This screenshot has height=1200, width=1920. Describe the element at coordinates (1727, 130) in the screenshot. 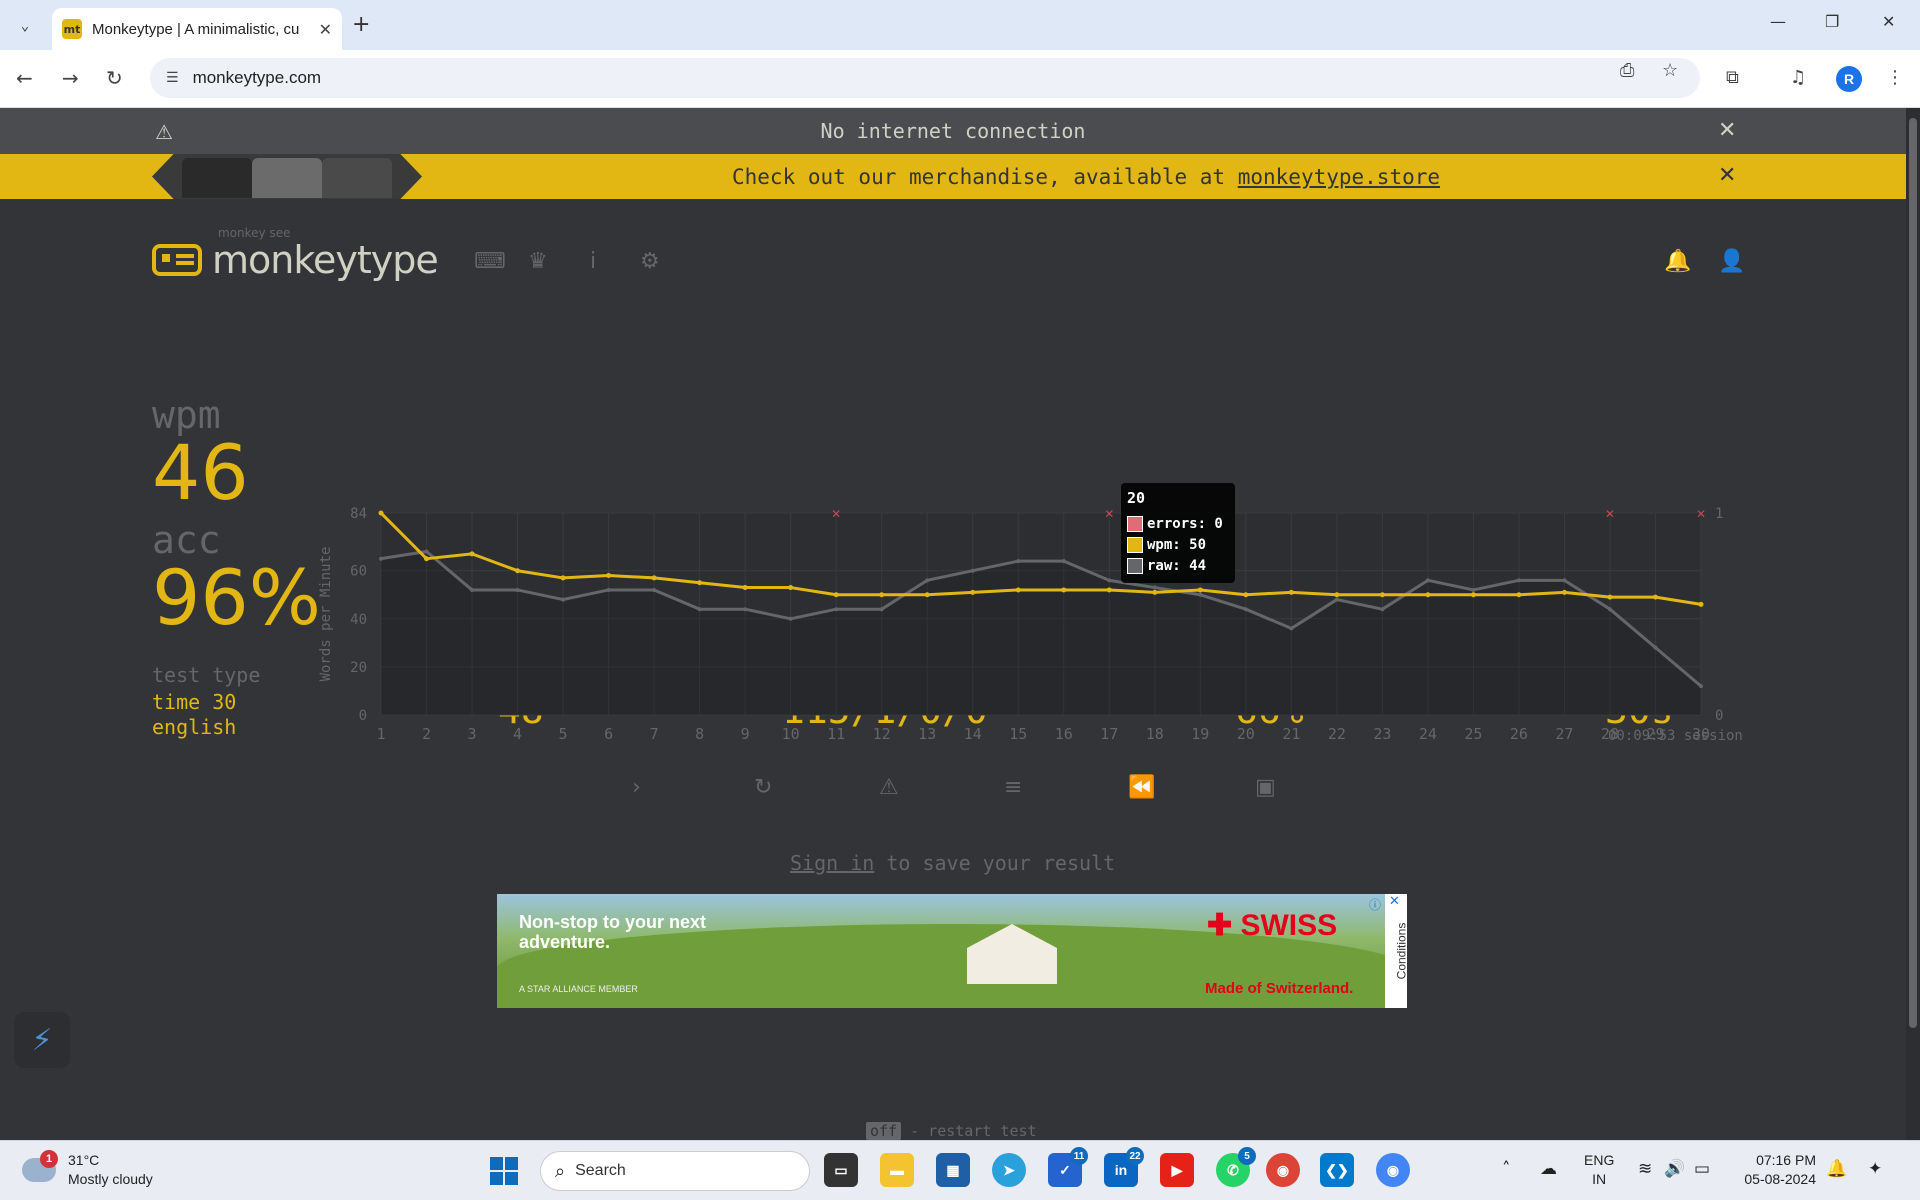

I see `notice-close-icon: ✕` at that location.